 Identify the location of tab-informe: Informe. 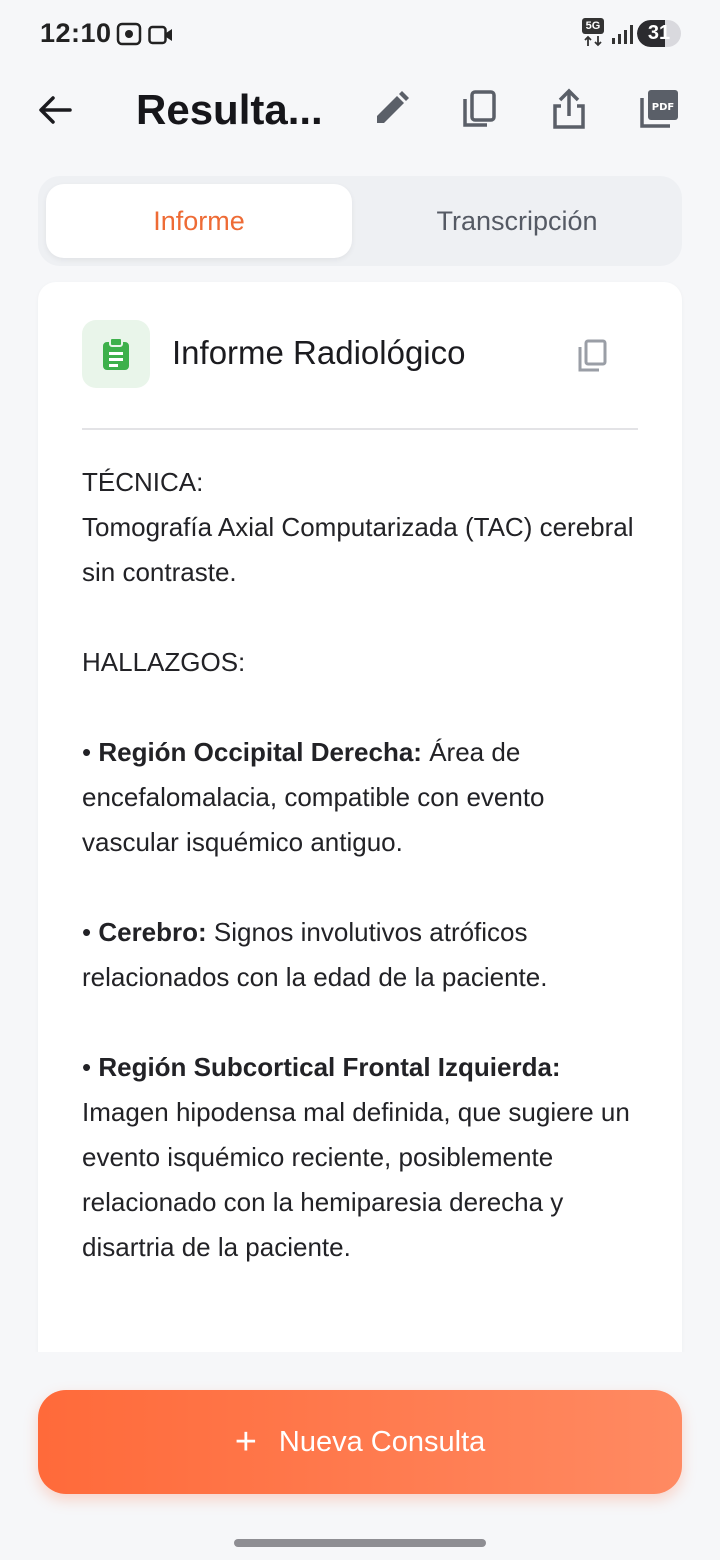
(199, 221).